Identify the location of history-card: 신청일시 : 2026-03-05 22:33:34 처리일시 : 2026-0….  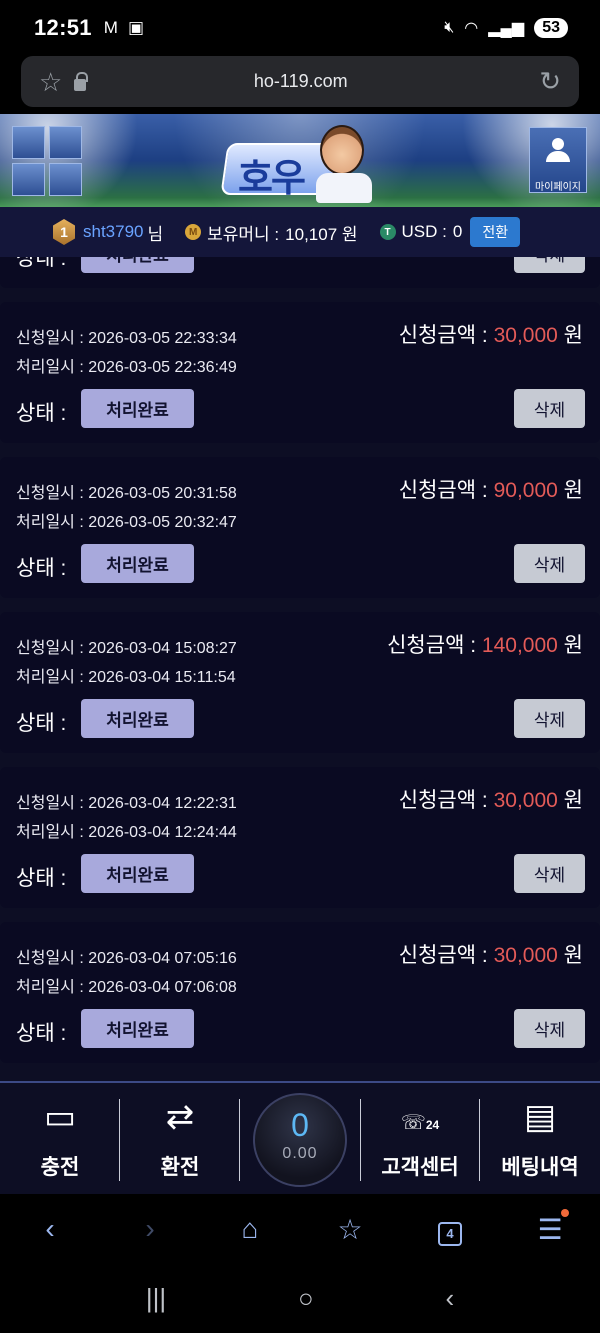
(300, 372).